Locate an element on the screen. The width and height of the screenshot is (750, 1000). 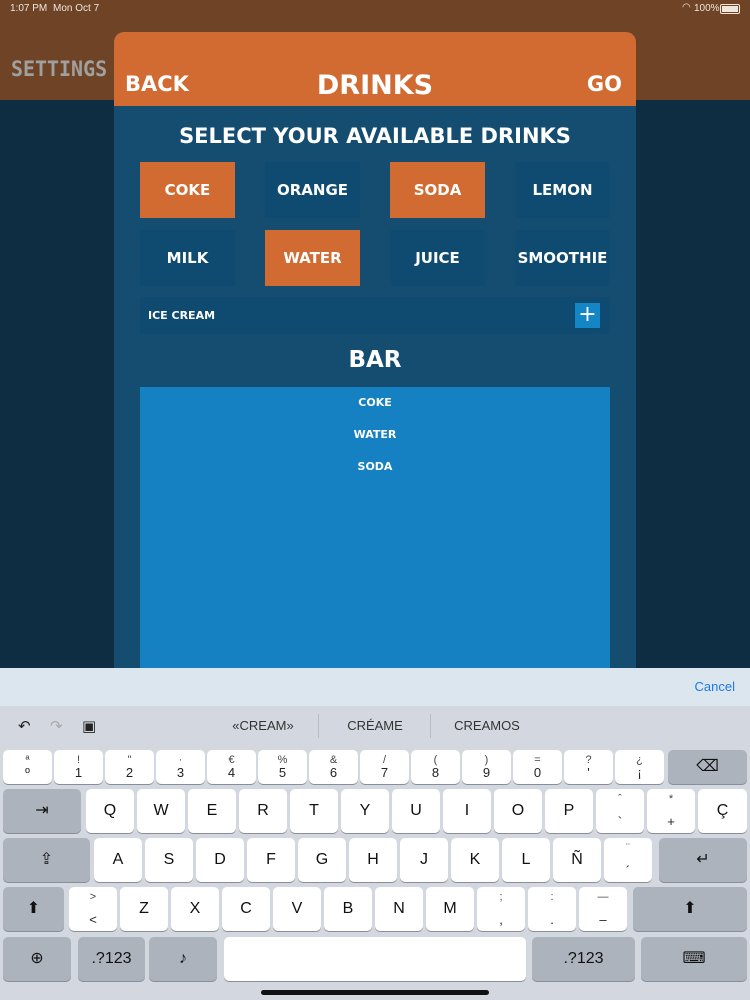
key-t: T is located at coordinates (314, 811).